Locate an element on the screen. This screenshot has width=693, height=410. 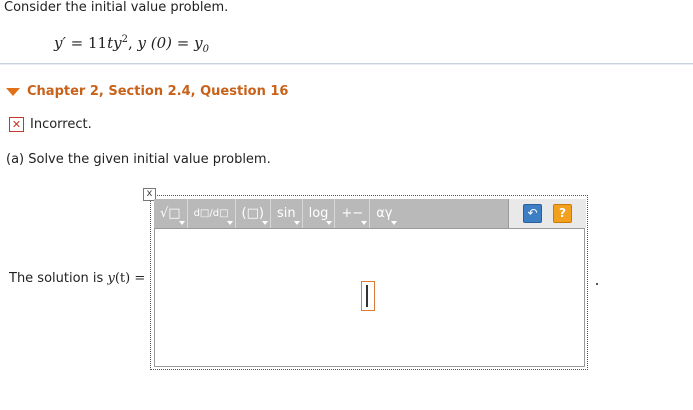
problem-intro: Consider the initial value problem. is located at coordinates (116, 7).